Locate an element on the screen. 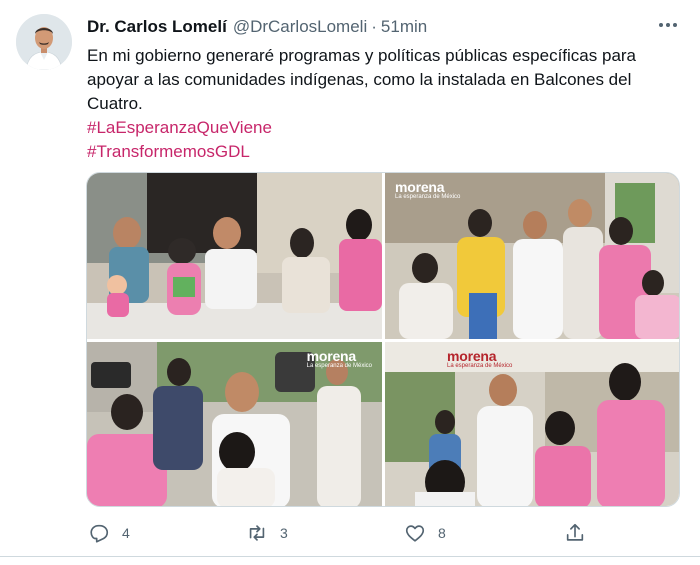  retweet-icon is located at coordinates (257, 533).